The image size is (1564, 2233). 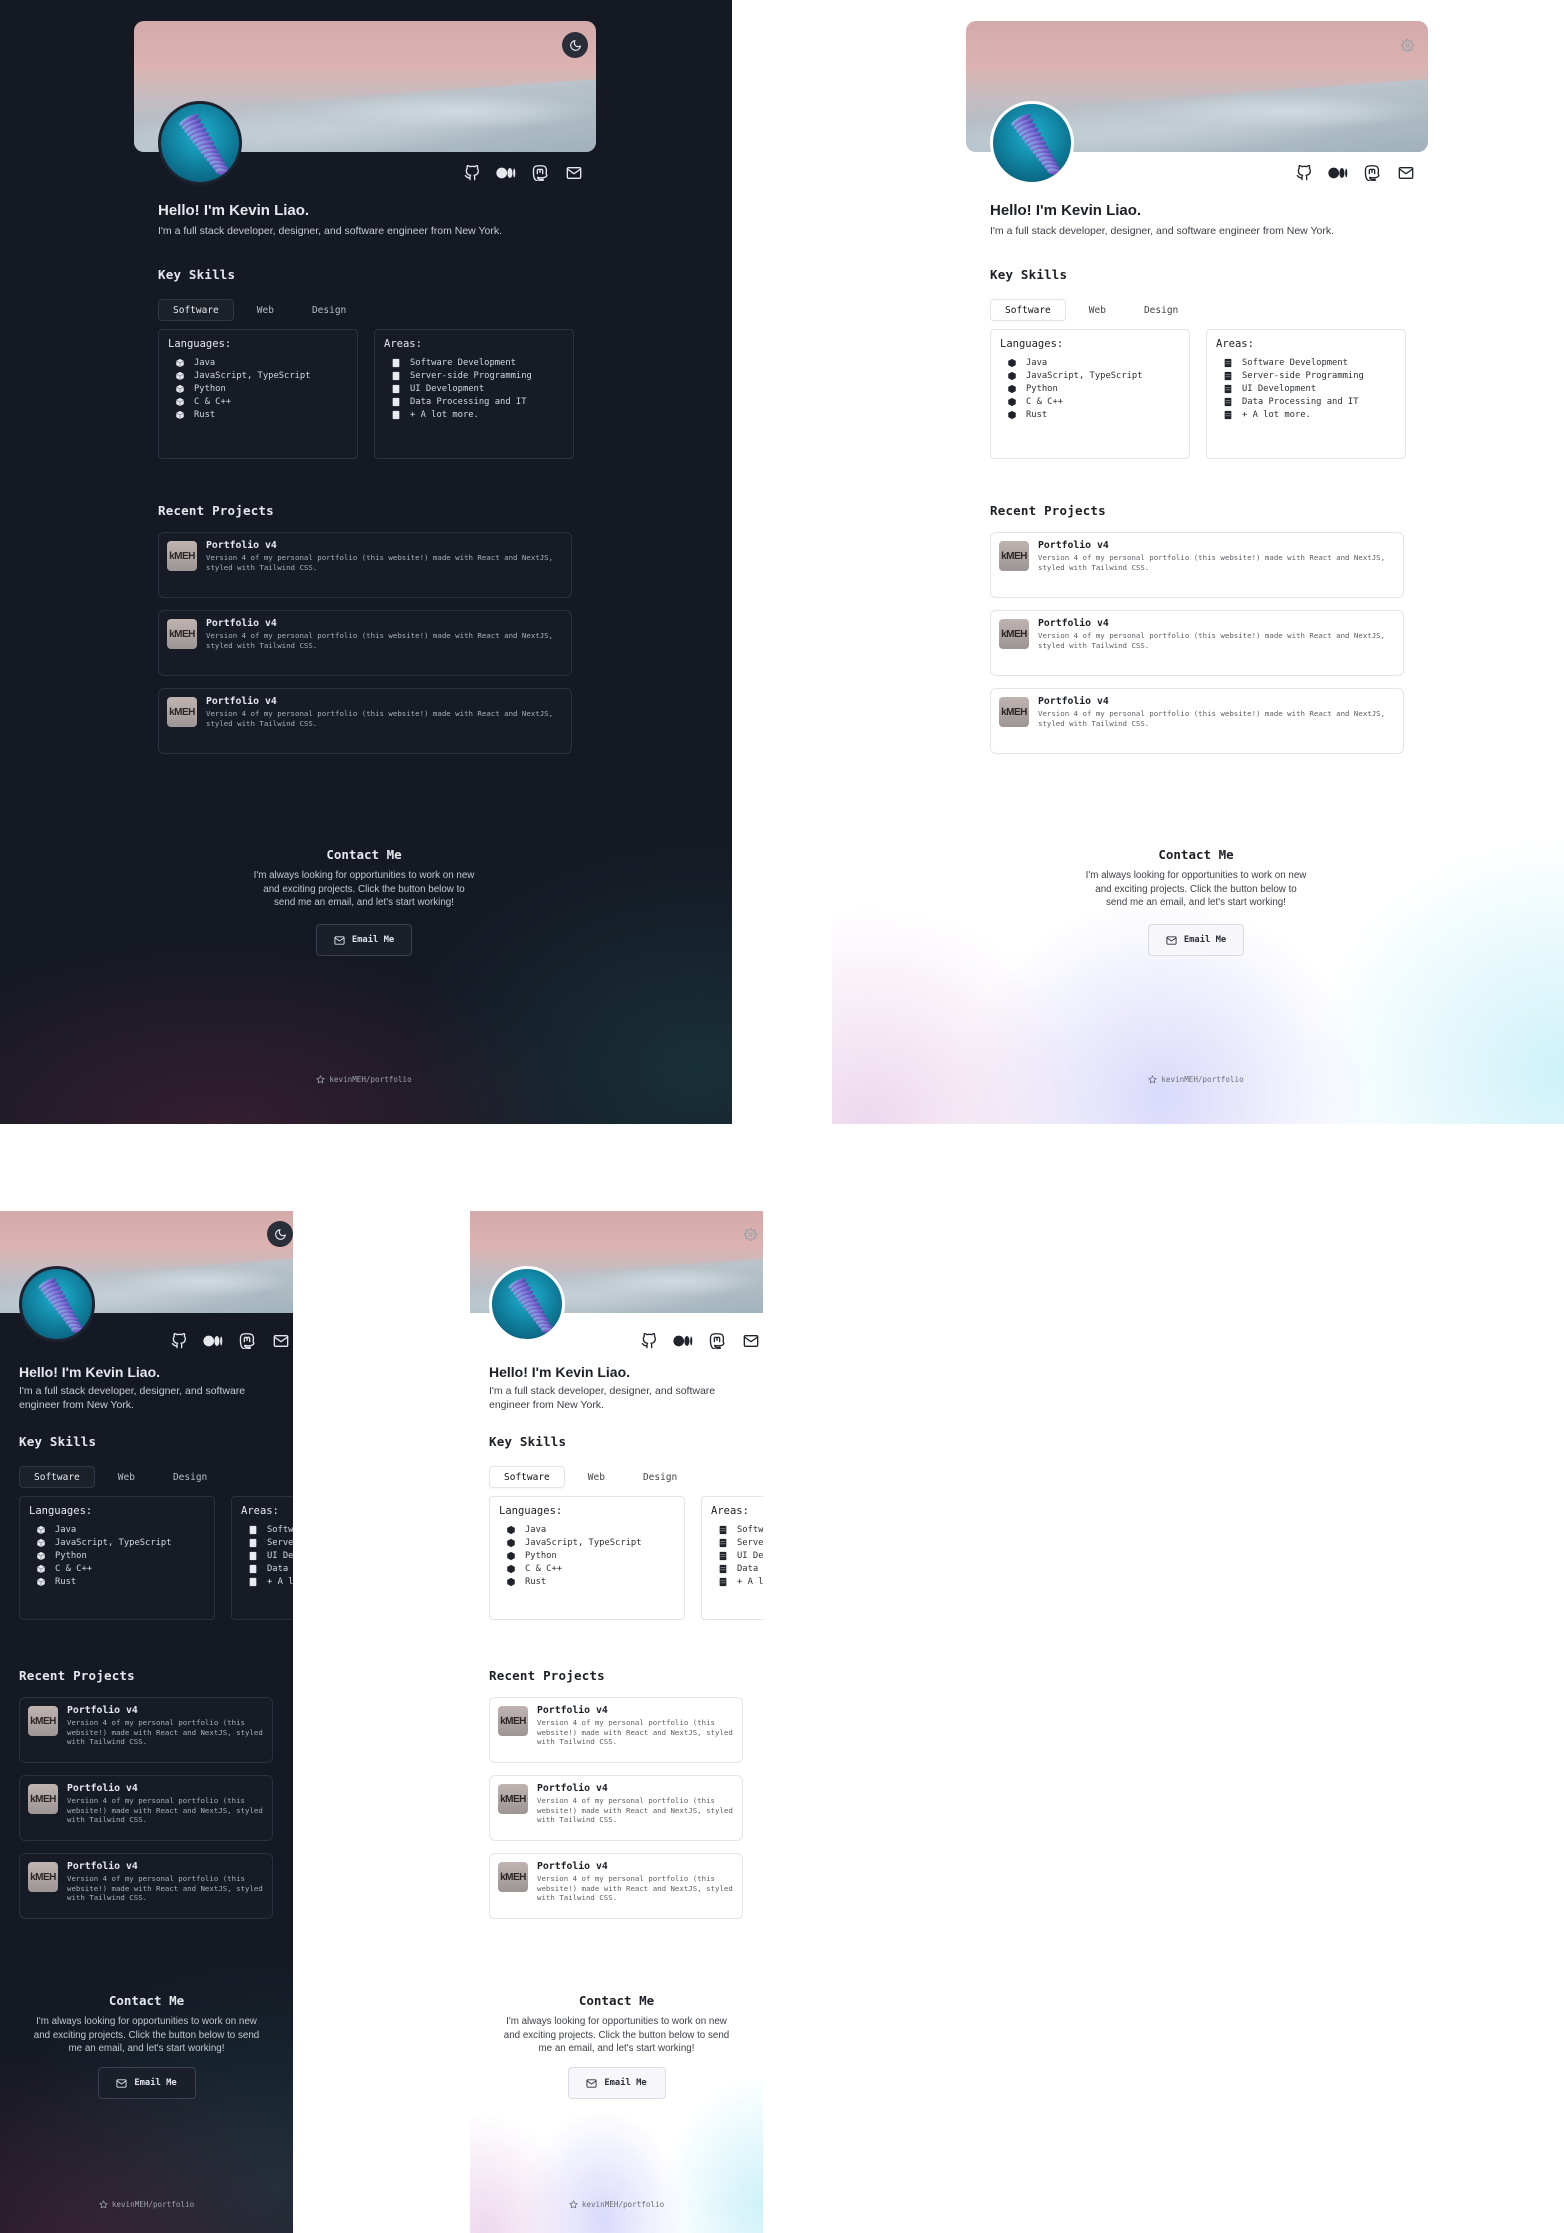 I want to click on language-label: C & C++, so click(x=74, y=1568).